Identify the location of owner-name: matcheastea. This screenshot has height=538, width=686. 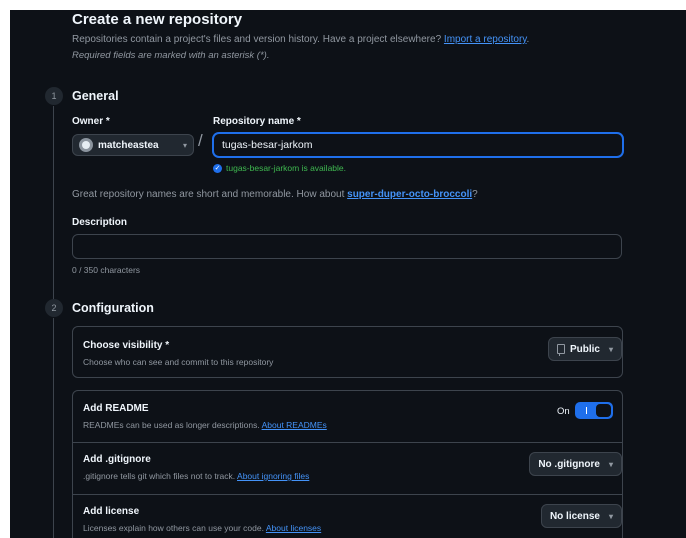
(128, 145).